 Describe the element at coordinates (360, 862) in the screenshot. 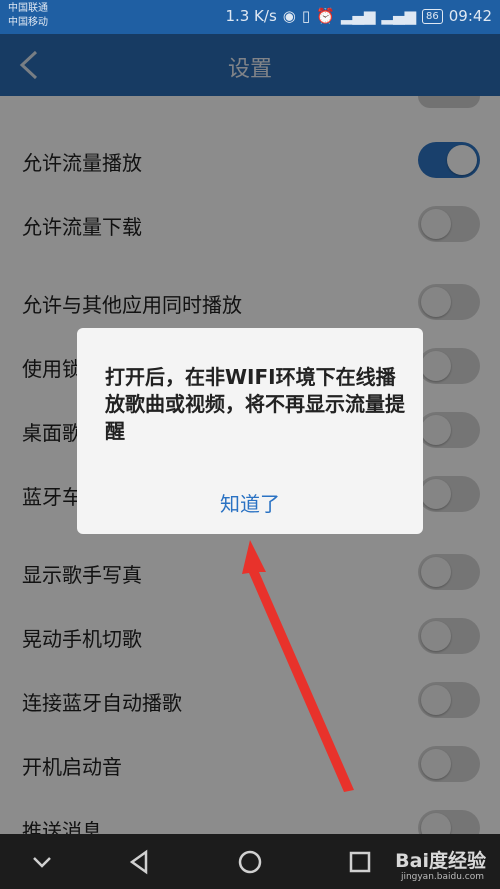

I see `recent-apps-icon` at that location.